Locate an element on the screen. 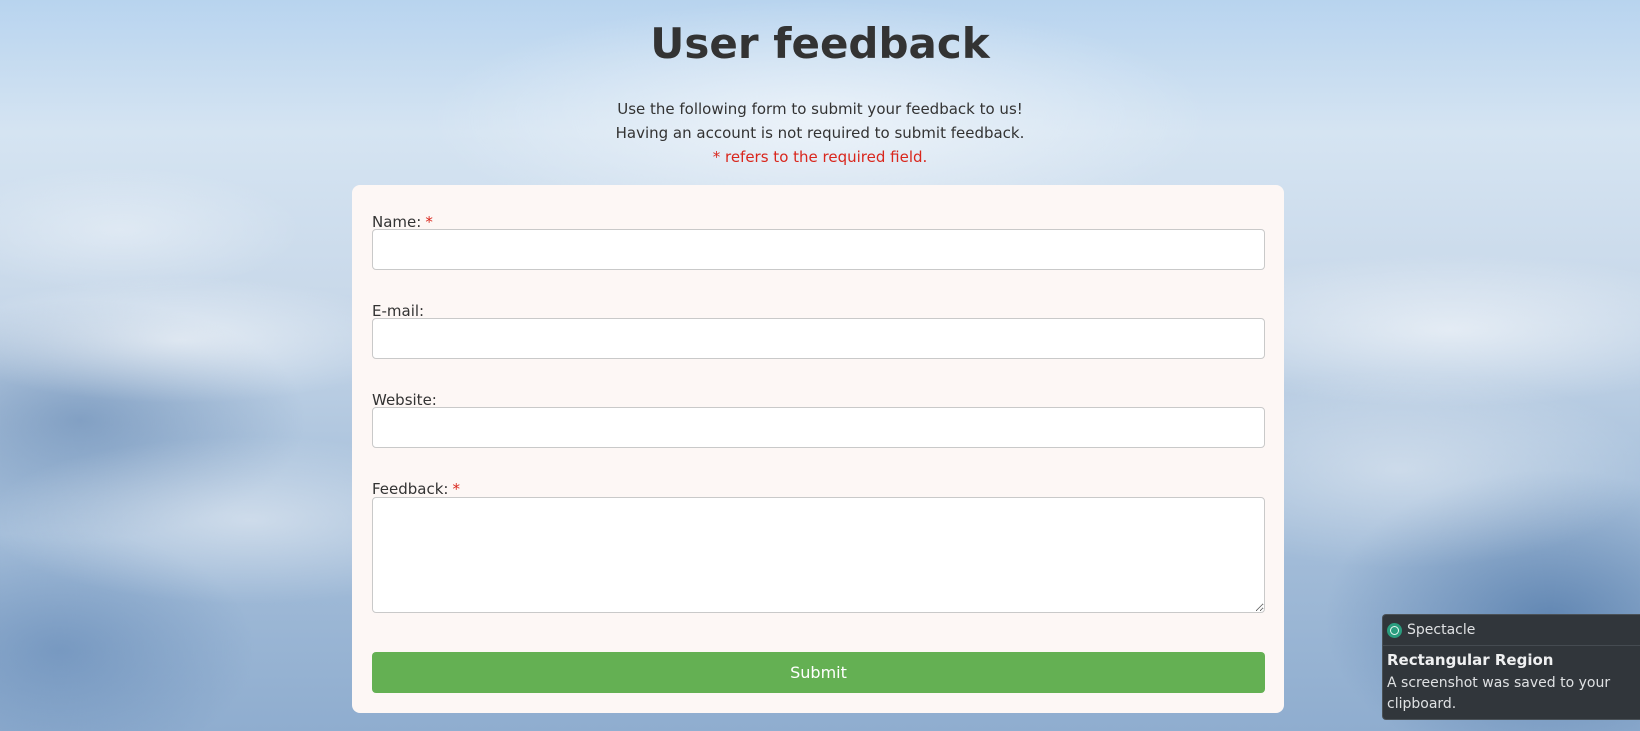 The width and height of the screenshot is (1640, 731). website-input is located at coordinates (818, 427).